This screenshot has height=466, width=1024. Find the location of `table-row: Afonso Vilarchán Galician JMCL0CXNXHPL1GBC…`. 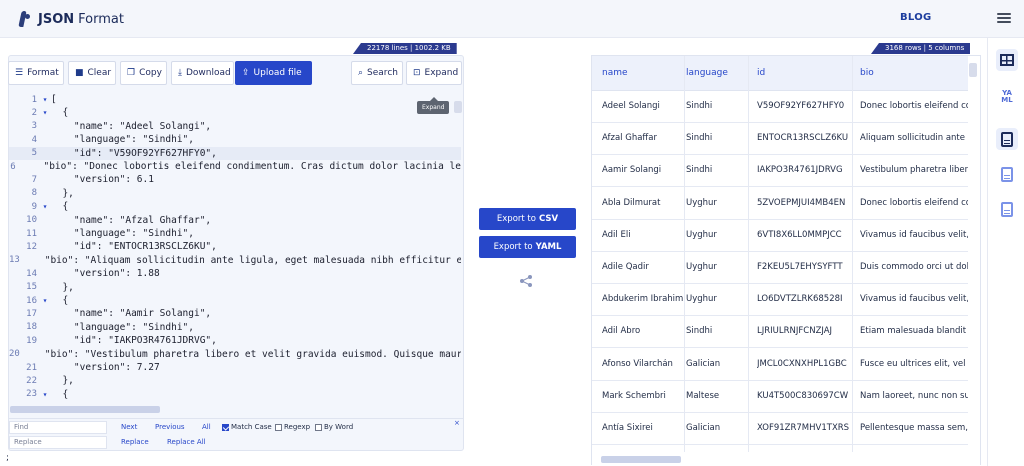

table-row: Afonso Vilarchán Galician JMCL0CXNXHPL1GBC… is located at coordinates (780, 365).